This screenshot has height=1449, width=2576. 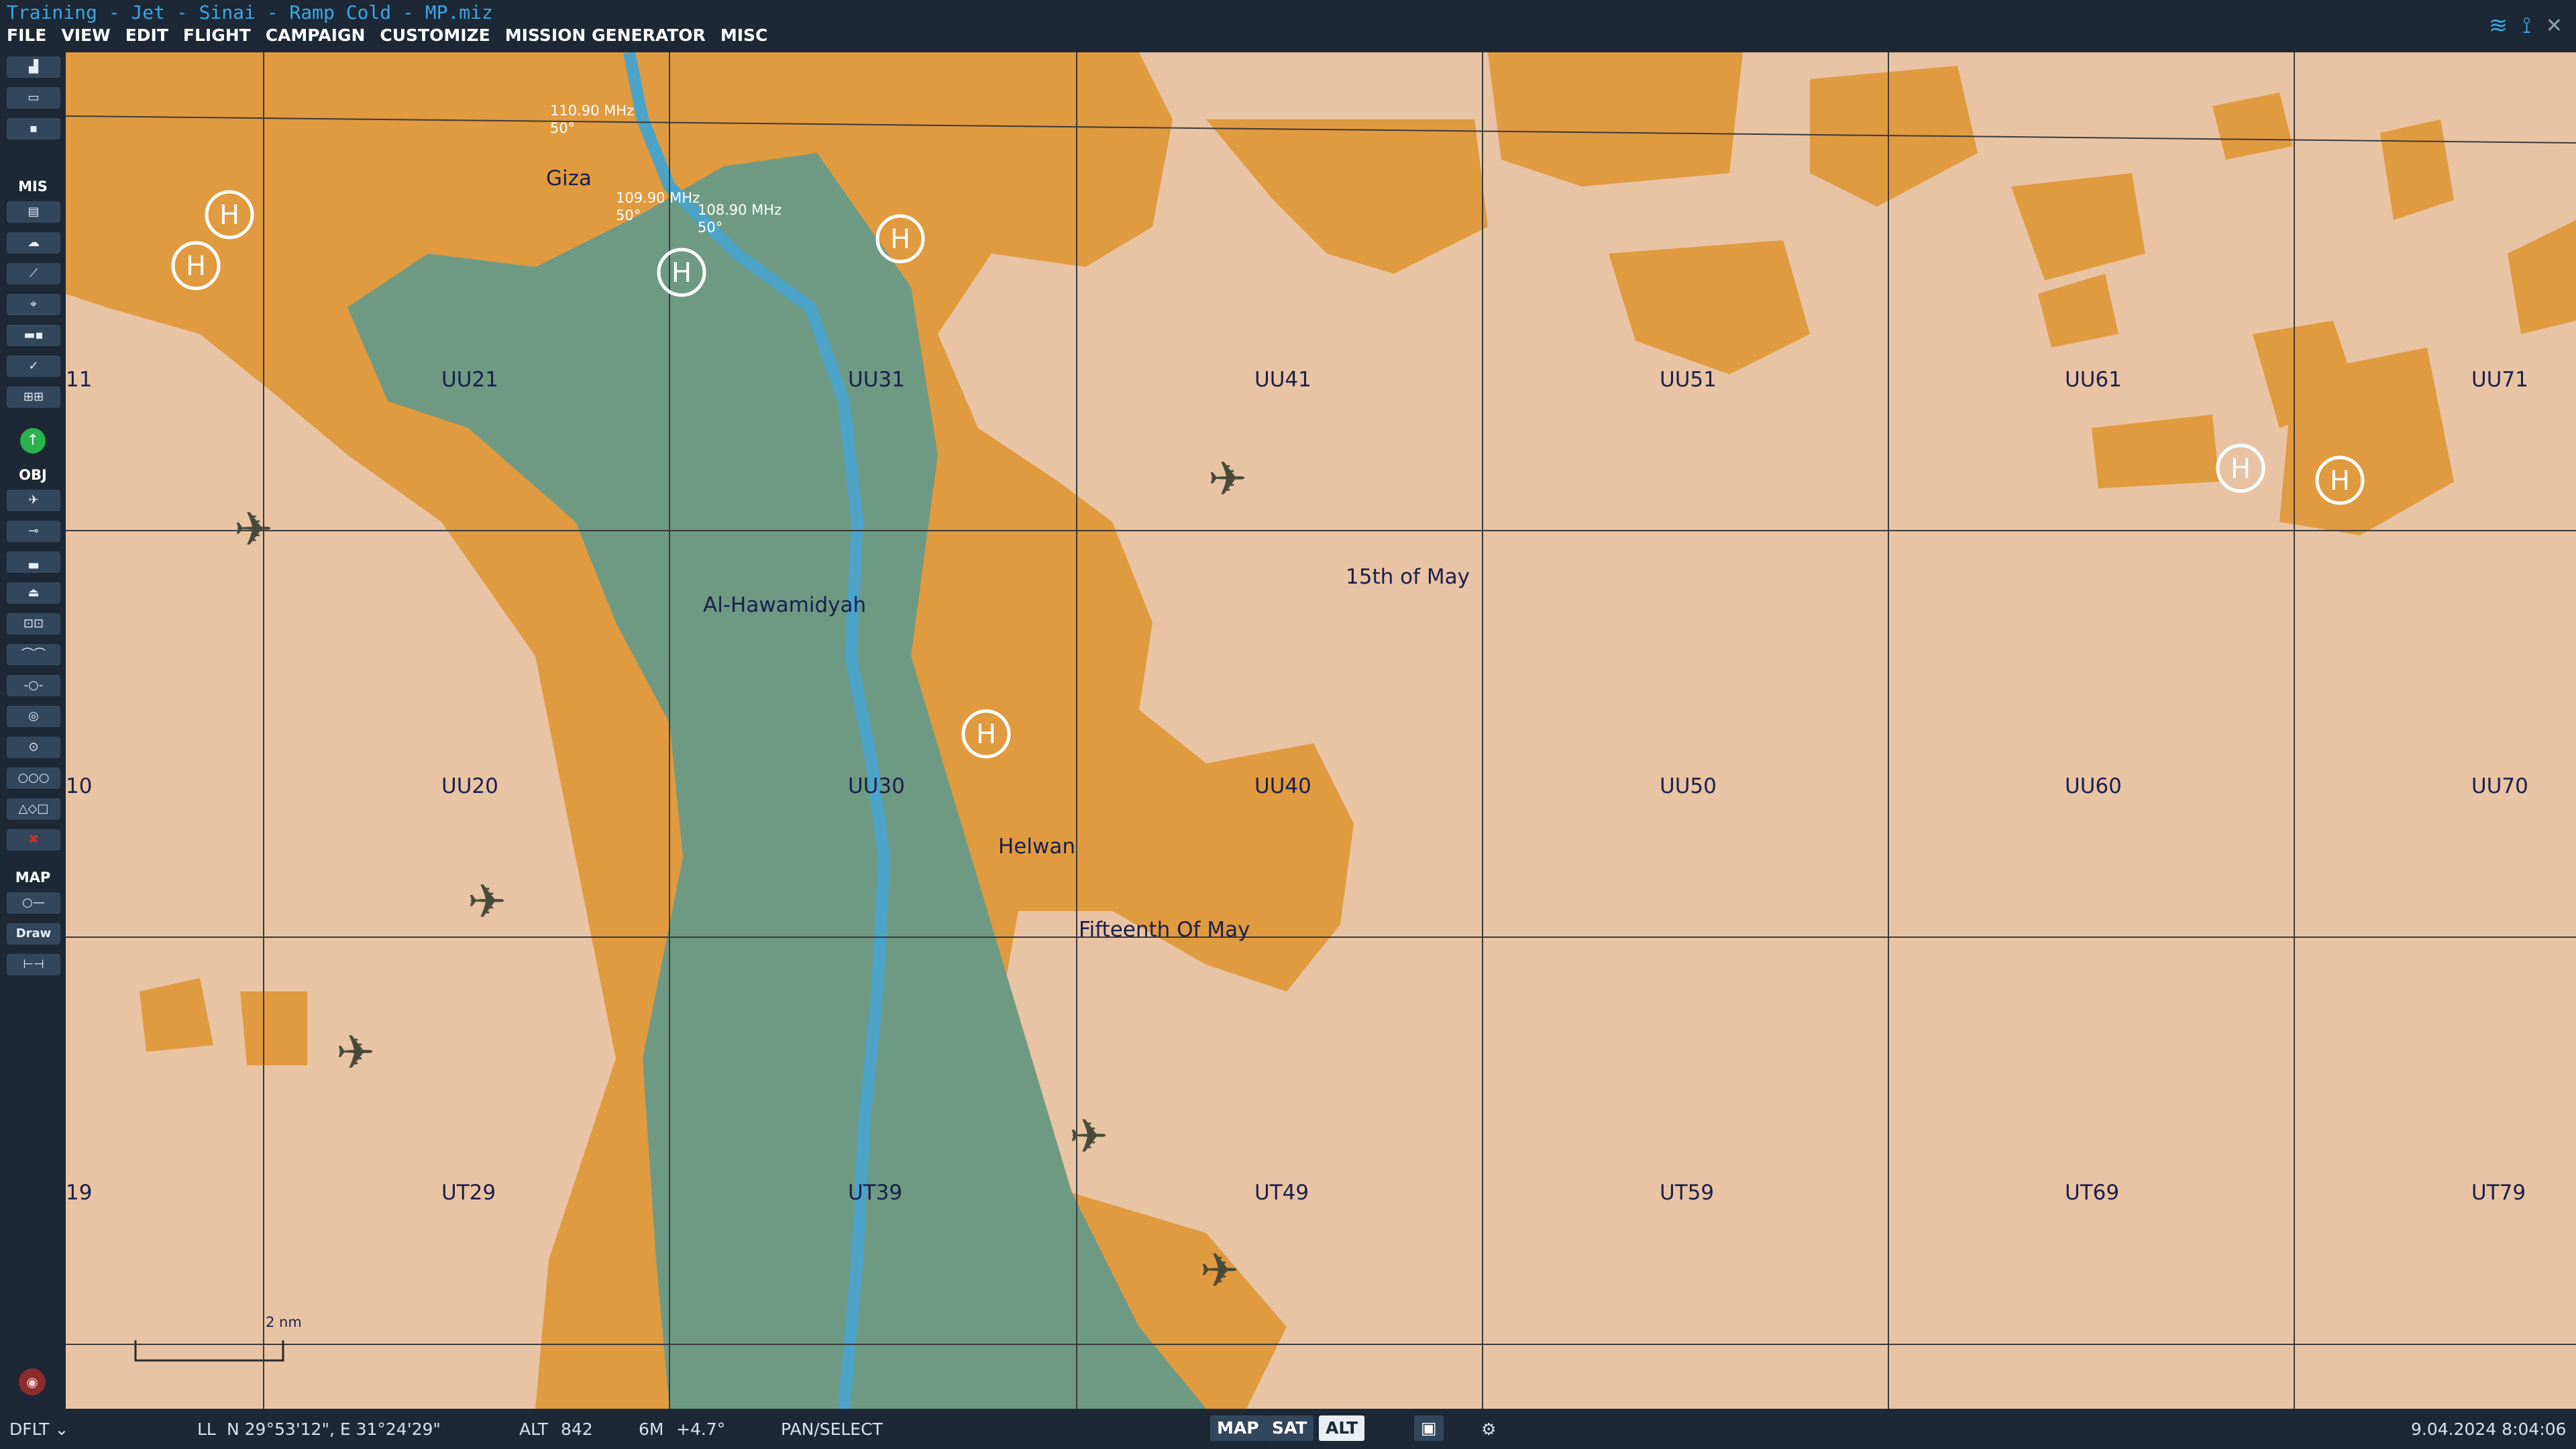 What do you see at coordinates (316, 35) in the screenshot?
I see `menu-campaign: CAMPAIGN` at bounding box center [316, 35].